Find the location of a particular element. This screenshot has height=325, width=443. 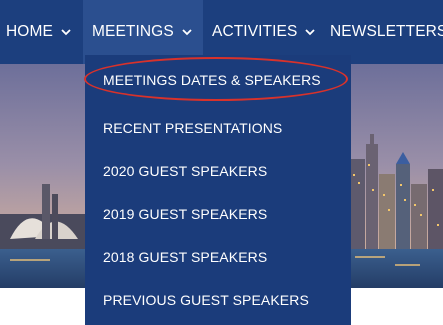

menu-item-meetings-dates-speakers: MEETINGS DATES & SPEAKERS is located at coordinates (212, 80).